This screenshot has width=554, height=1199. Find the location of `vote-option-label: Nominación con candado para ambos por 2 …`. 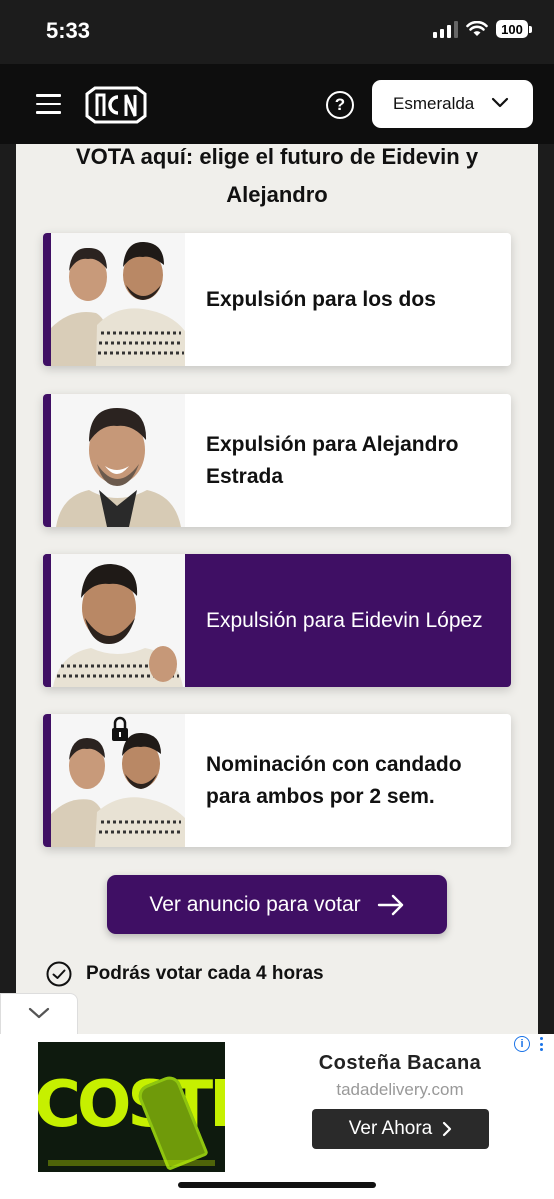

vote-option-label: Nominación con candado para ambos por 2 … is located at coordinates (334, 780).